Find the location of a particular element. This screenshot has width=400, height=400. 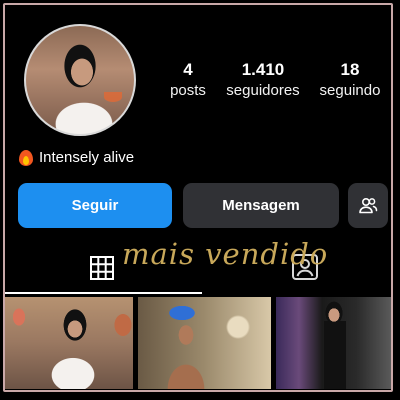

message-button: Mensagem is located at coordinates (261, 205).